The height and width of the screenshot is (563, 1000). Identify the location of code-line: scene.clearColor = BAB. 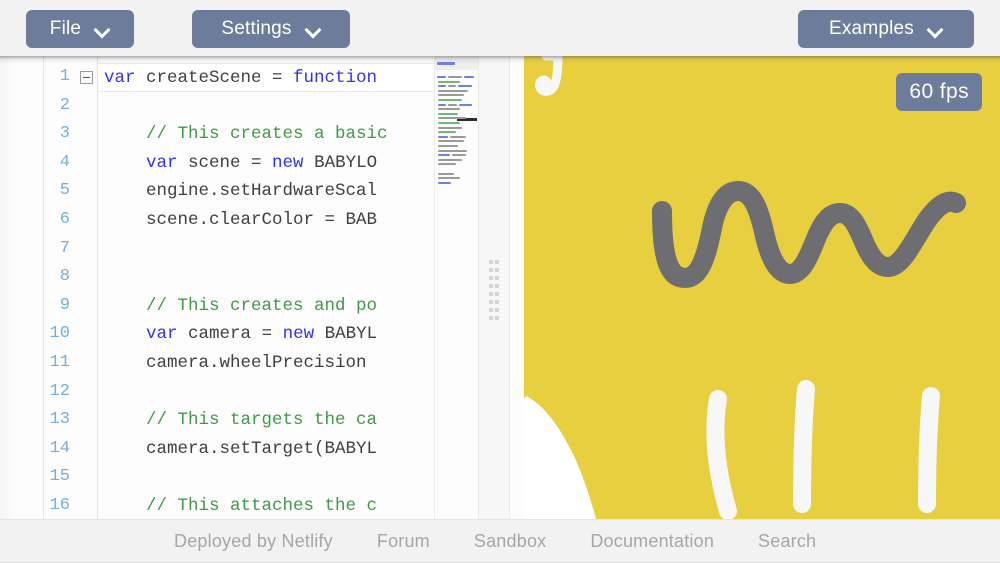
(266, 220).